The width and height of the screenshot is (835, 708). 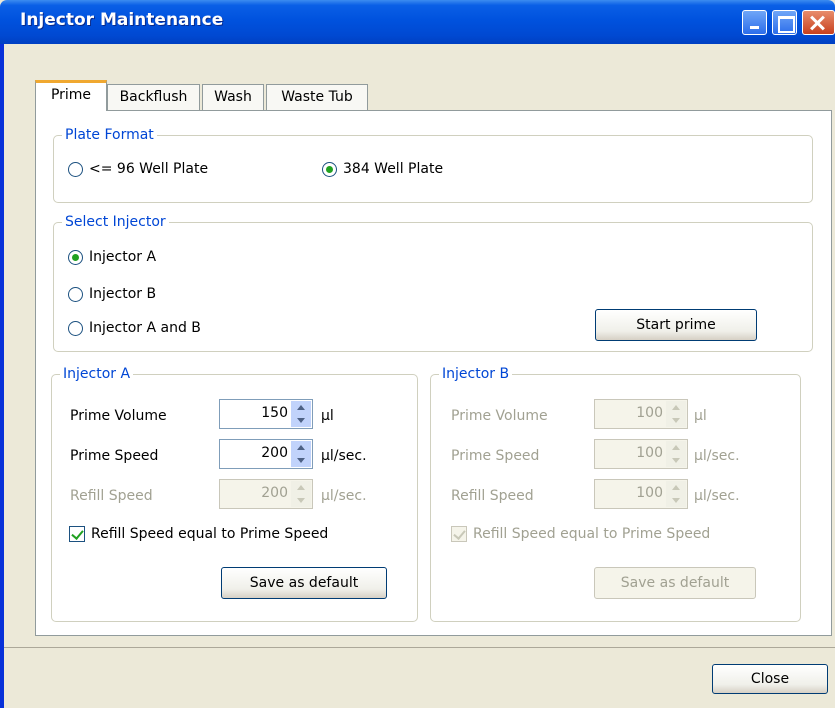 I want to click on radio-label: <= 96 Well Plate, so click(x=149, y=169).